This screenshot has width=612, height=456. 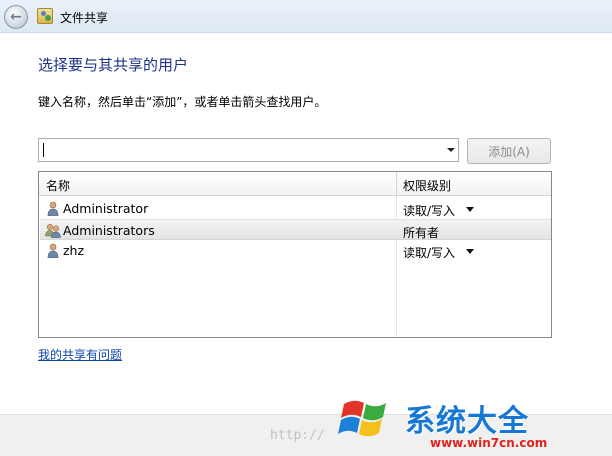 I want to click on user-name-combobox, so click(x=248, y=150).